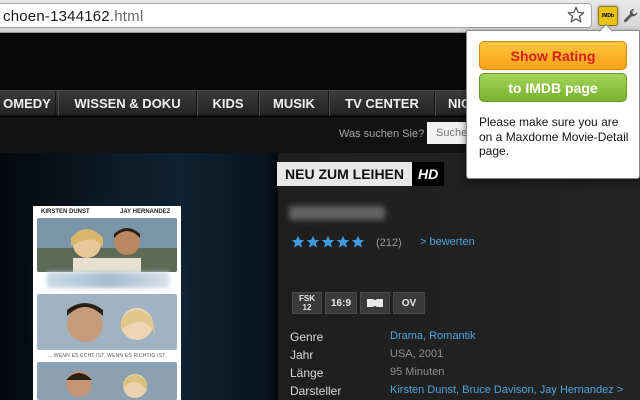 The width and height of the screenshot is (640, 400). What do you see at coordinates (145, 212) in the screenshot?
I see `poster-actor-right: JAY HERNANDEZ` at bounding box center [145, 212].